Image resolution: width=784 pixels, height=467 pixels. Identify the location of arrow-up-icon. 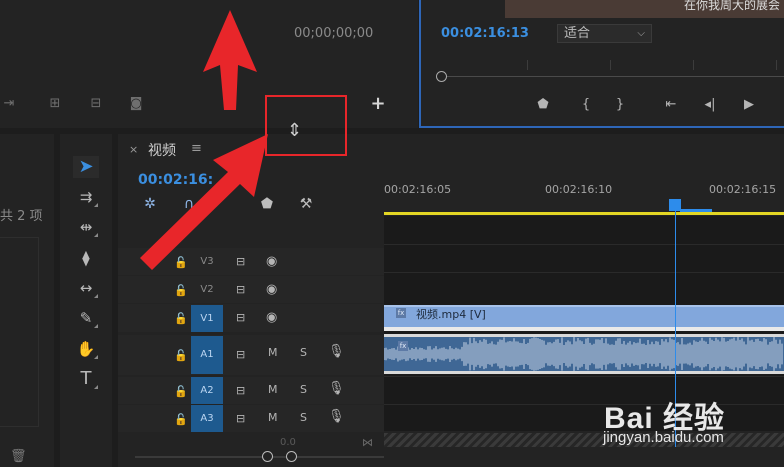
(230, 60).